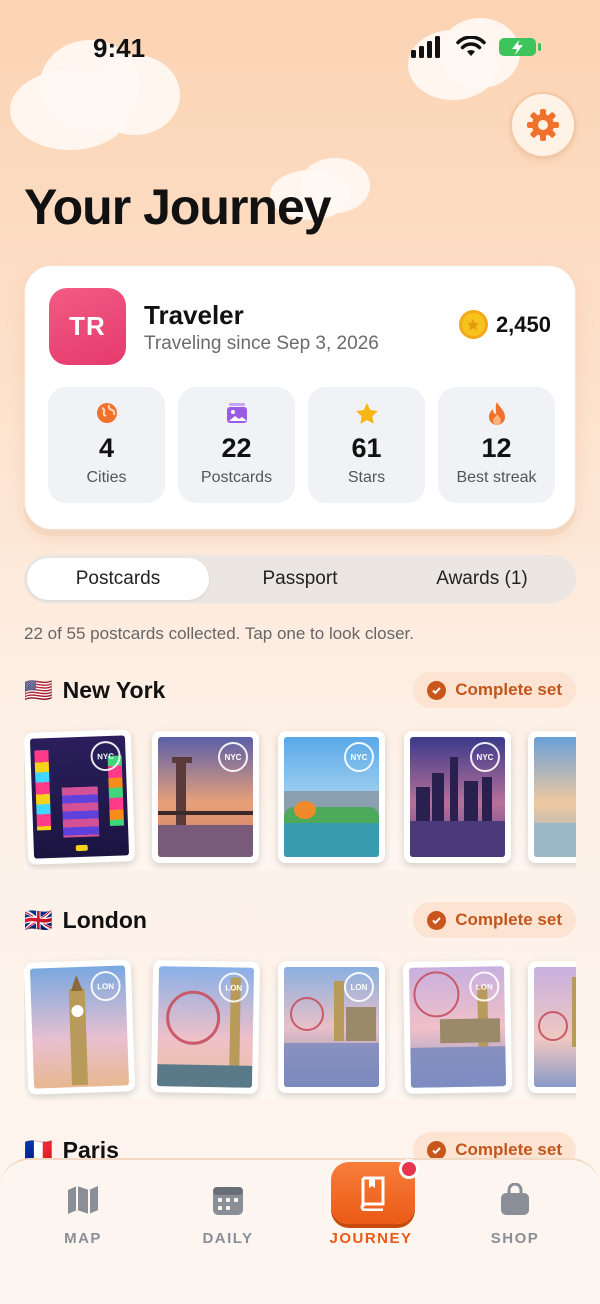 Image resolution: width=600 pixels, height=1304 pixels. What do you see at coordinates (366, 413) in the screenshot?
I see `star-icon` at bounding box center [366, 413].